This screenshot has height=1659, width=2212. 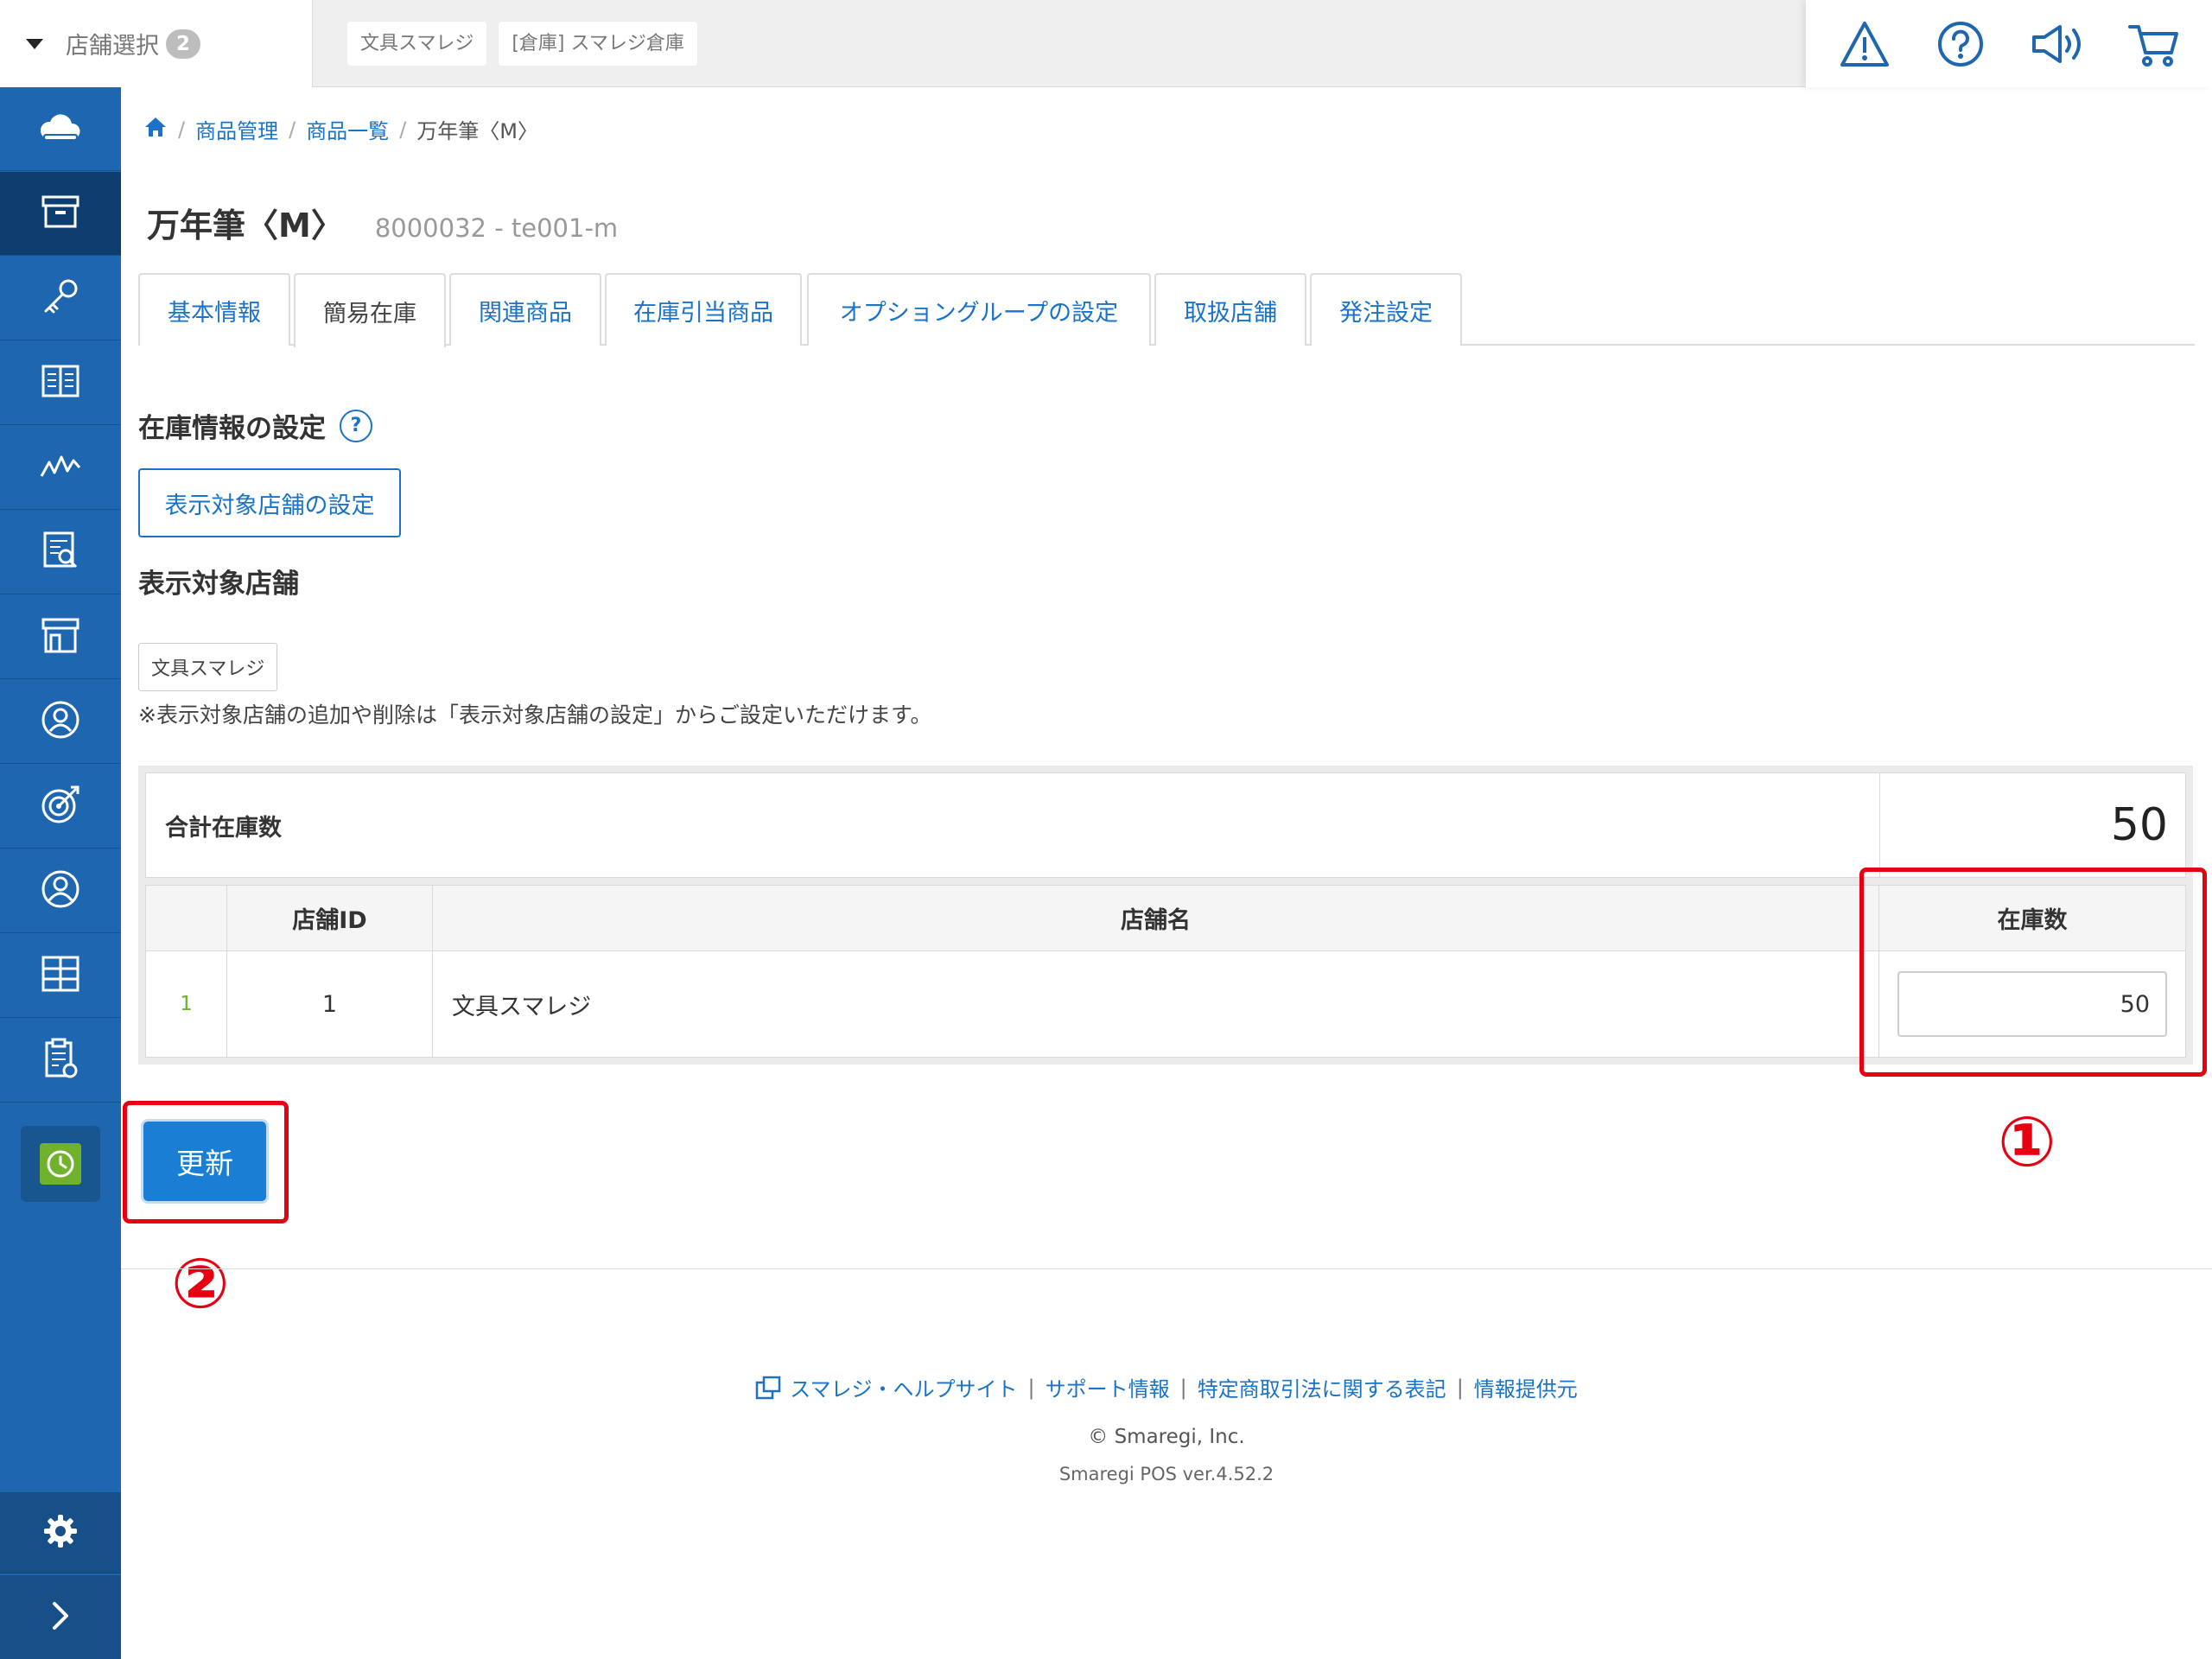 I want to click on sidebar-item-timecard, so click(x=61, y=1164).